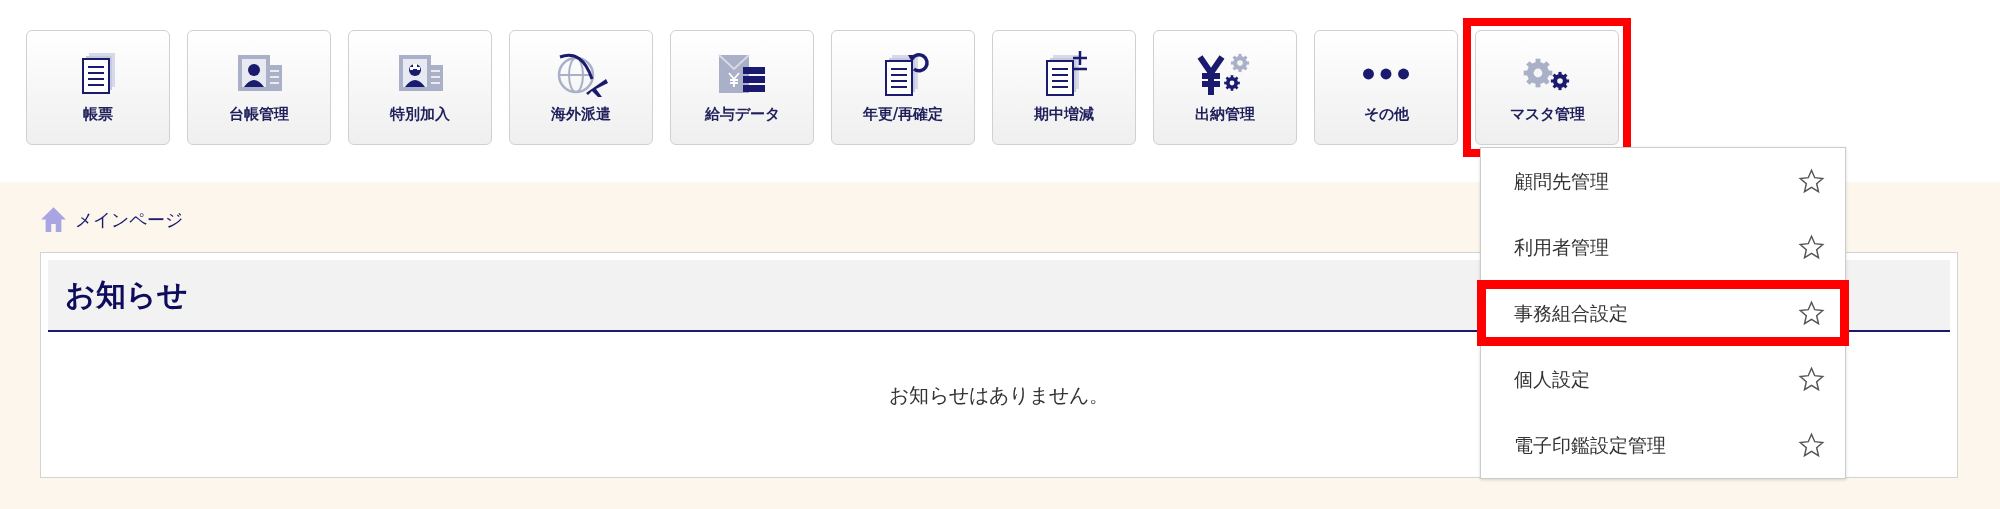 The height and width of the screenshot is (509, 2000). I want to click on menu-item: 電子印鑑設定管理, so click(1663, 445).